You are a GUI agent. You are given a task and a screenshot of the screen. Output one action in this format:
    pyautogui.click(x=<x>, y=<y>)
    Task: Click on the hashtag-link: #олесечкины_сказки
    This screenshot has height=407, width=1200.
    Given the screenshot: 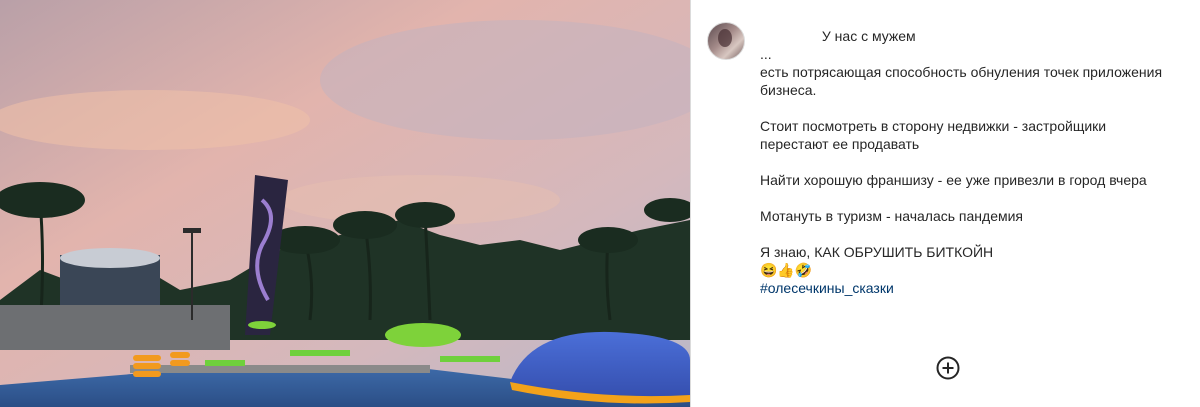 What is the action you would take?
    pyautogui.click(x=970, y=288)
    